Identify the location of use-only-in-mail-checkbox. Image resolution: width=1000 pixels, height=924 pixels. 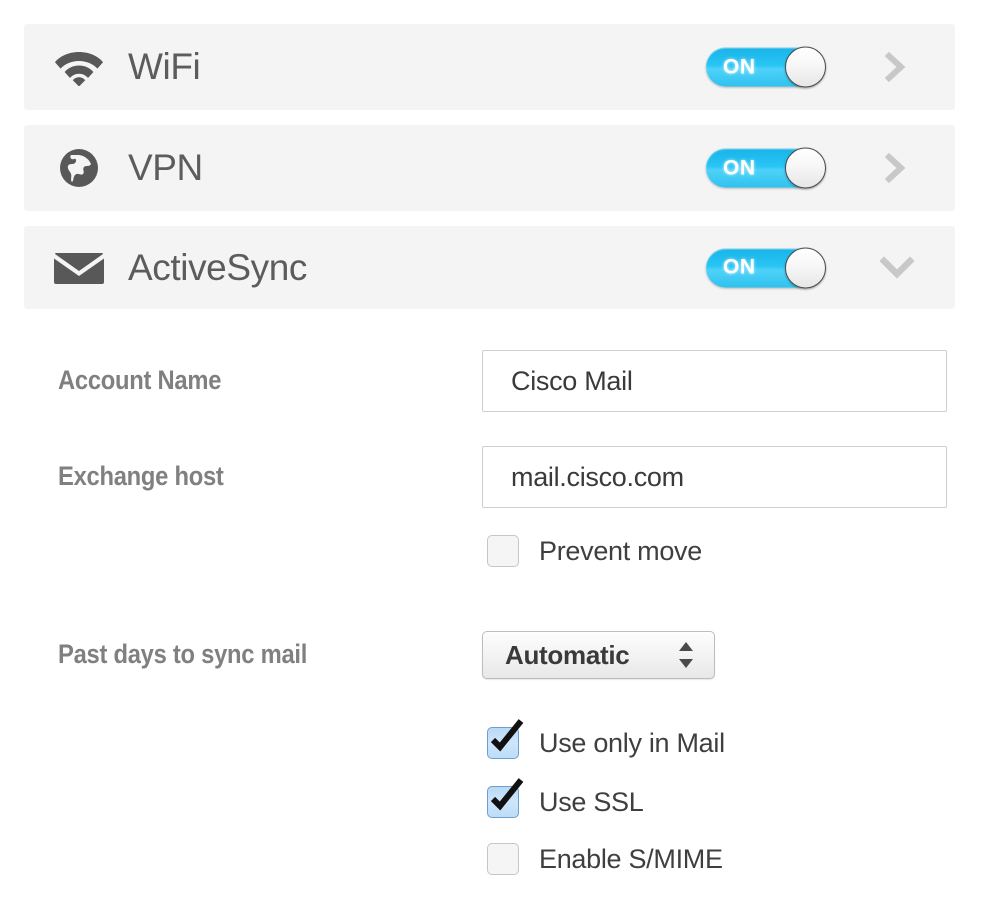
(505, 739).